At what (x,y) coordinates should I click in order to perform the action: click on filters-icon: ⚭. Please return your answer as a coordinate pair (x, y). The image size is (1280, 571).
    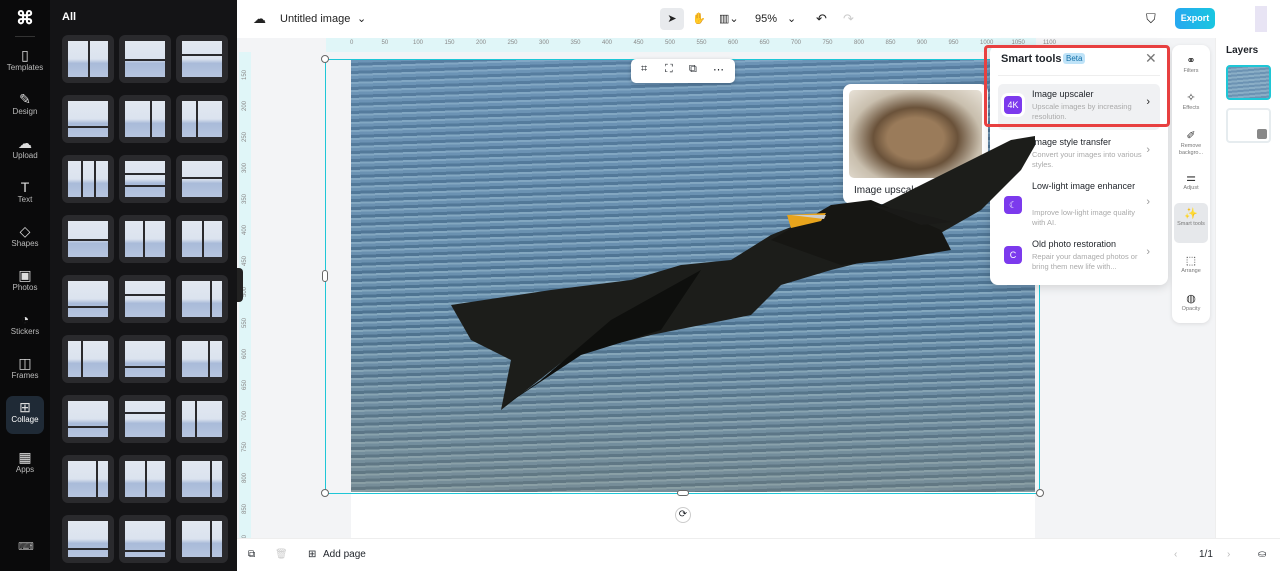
    Looking at the image, I should click on (1191, 61).